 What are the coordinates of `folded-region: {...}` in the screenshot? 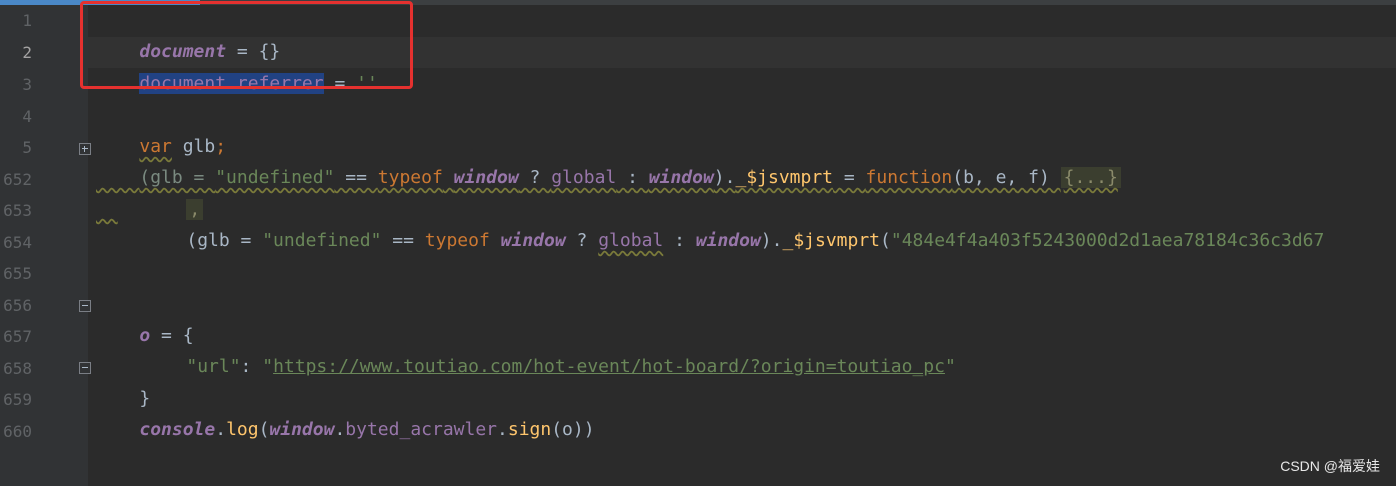 It's located at (1090, 177).